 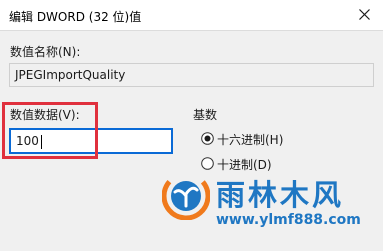 I want to click on value-name-field: JPEGImportQuality, so click(x=191, y=75).